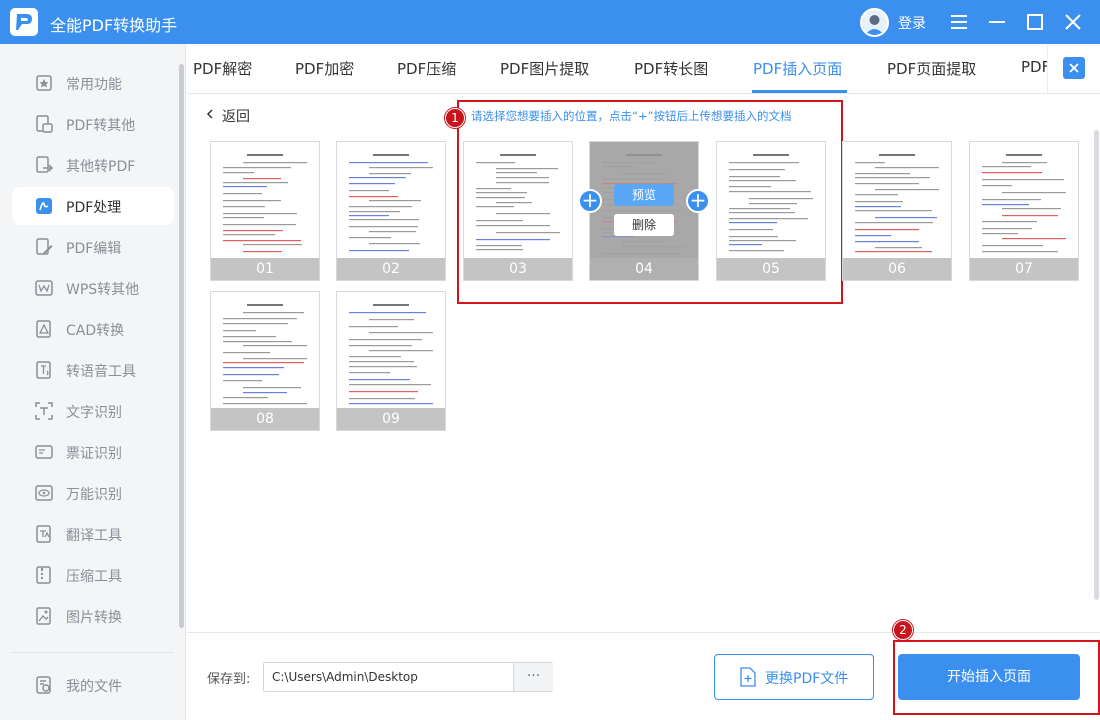 The height and width of the screenshot is (720, 1100). Describe the element at coordinates (93, 288) in the screenshot. I see `sidebar-item-6: WPS转其他` at that location.